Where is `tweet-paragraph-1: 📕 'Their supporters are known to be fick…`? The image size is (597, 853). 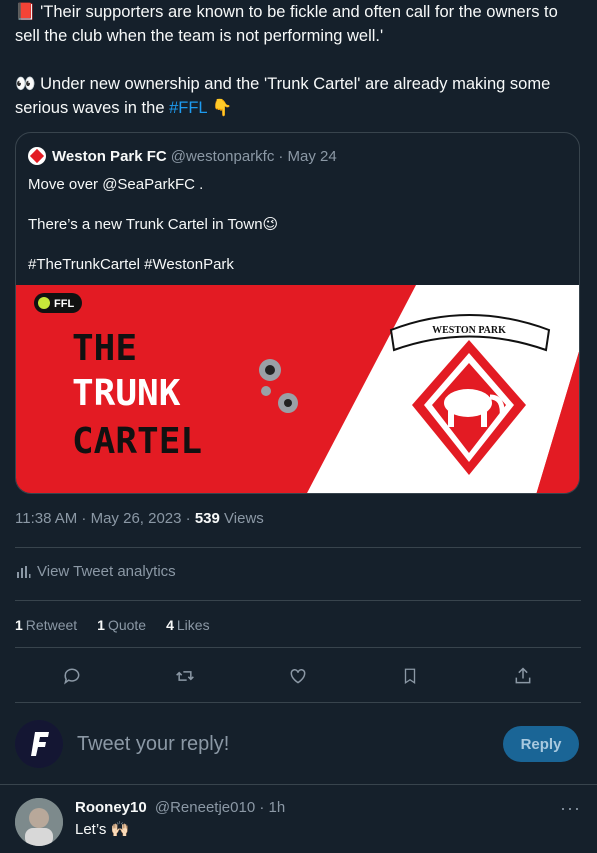 tweet-paragraph-1: 📕 'Their supporters are known to be fick… is located at coordinates (300, 24).